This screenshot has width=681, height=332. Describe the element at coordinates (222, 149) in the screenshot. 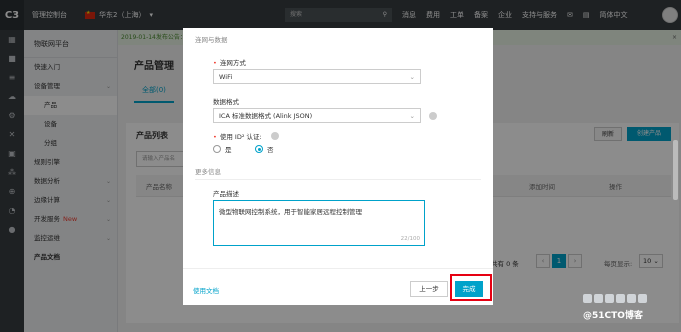

I see `id2-yes-radio: 是` at that location.